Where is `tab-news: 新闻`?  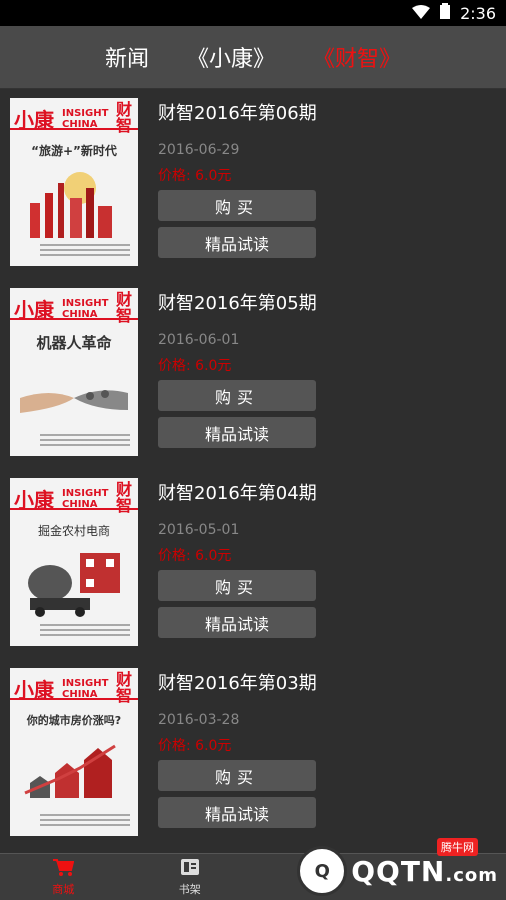 tab-news: 新闻 is located at coordinates (127, 57).